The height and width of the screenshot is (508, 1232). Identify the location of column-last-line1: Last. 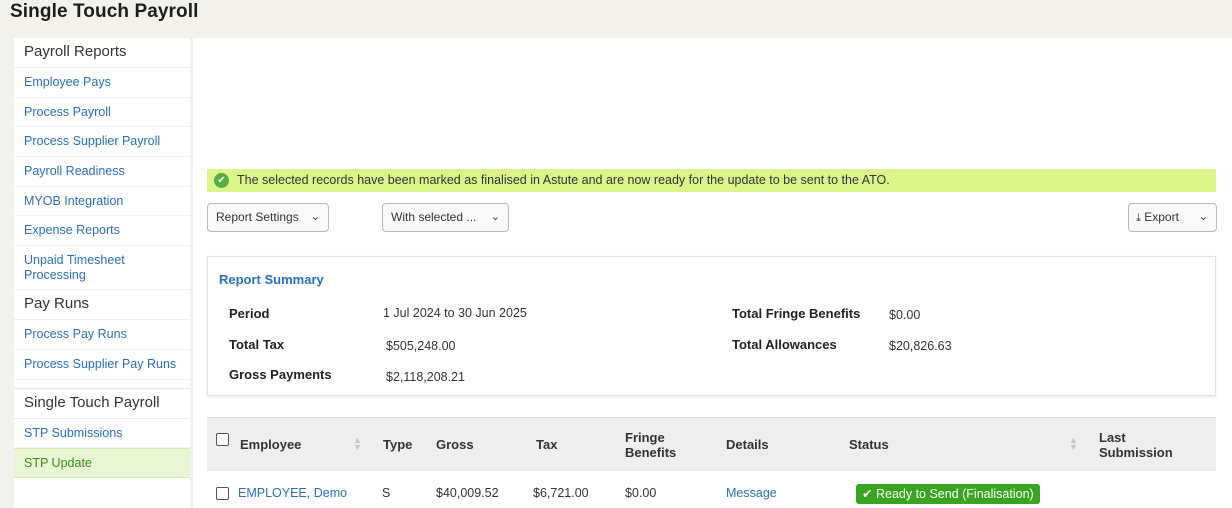
(1112, 437).